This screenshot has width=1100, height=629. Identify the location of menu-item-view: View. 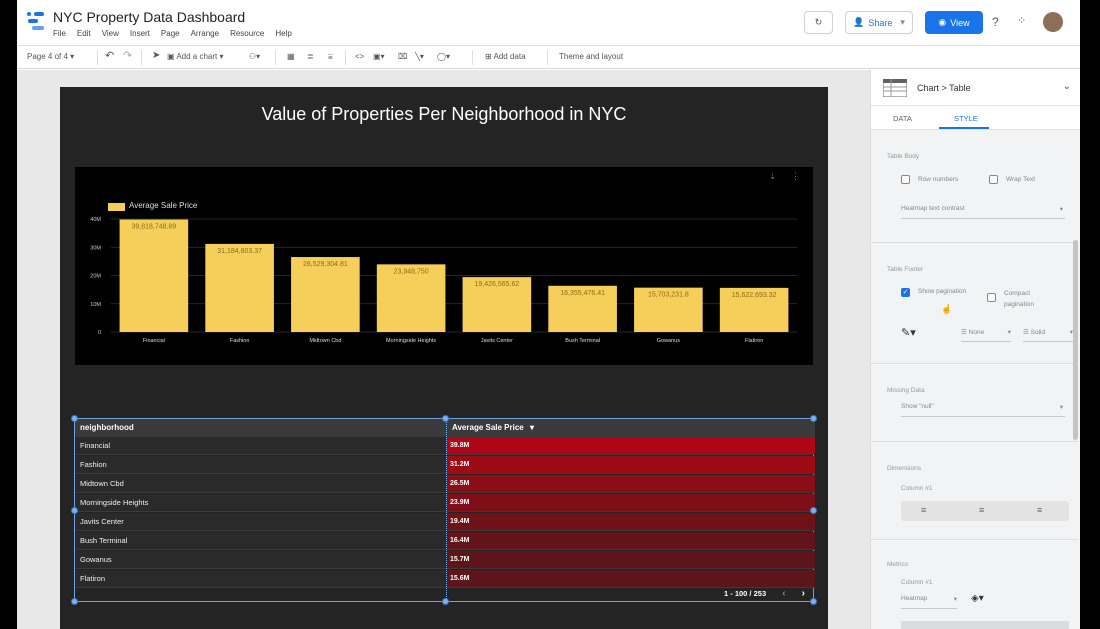
(110, 33).